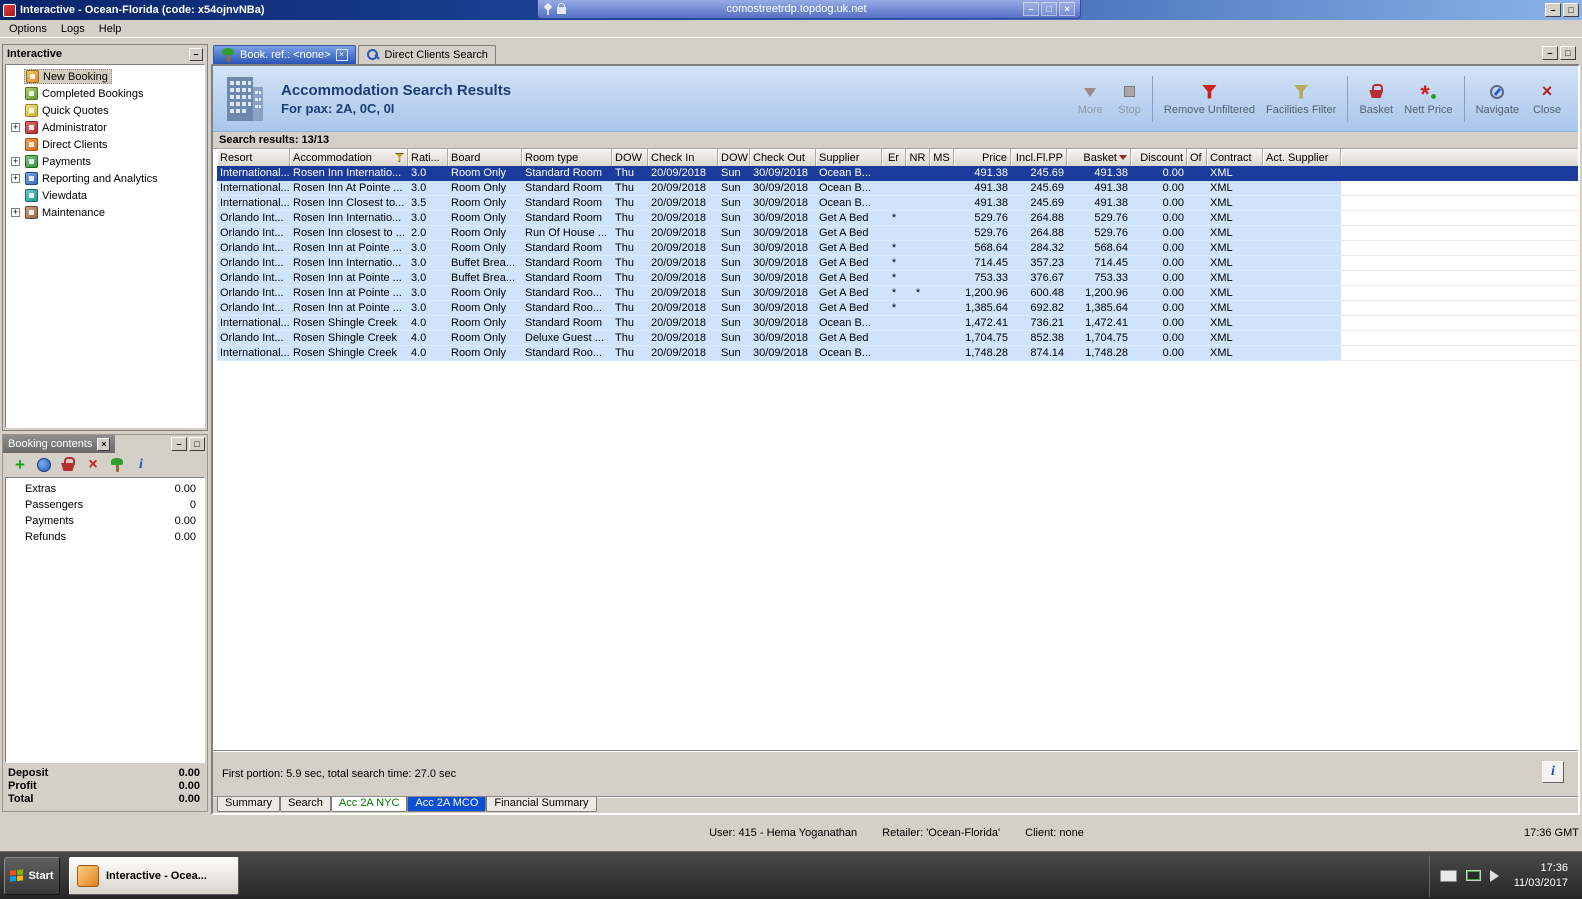 This screenshot has width=1582, height=899. Describe the element at coordinates (1553, 10) in the screenshot. I see `window-minimize-button` at that location.